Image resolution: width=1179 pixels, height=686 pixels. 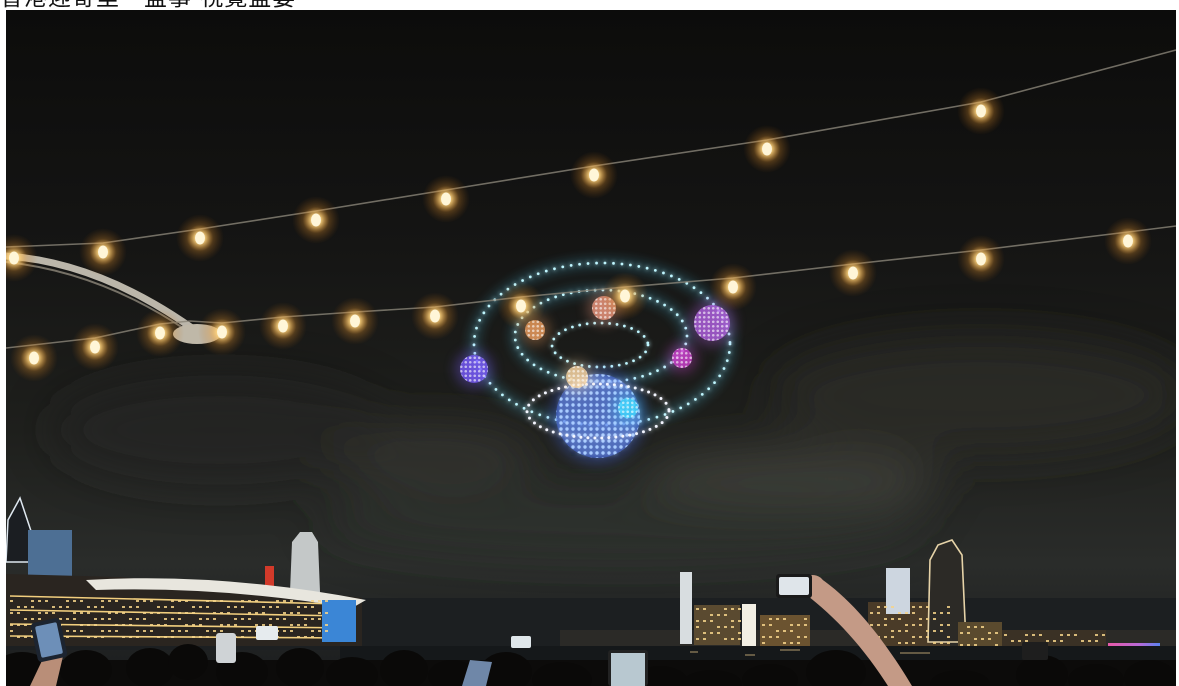 What do you see at coordinates (577, 377) in the screenshot?
I see `planet-drone-dots` at bounding box center [577, 377].